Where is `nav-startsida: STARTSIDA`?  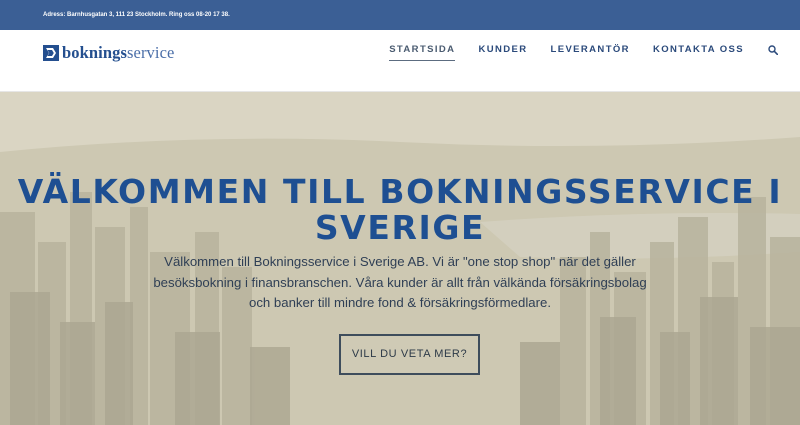
nav-startsida: STARTSIDA is located at coordinates (422, 52).